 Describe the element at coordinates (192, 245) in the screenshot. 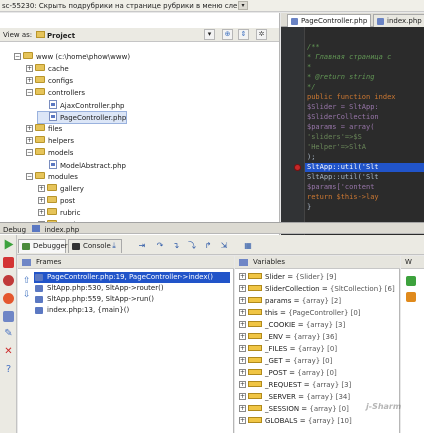

I see `force-step-into-icon: ⤵` at that location.